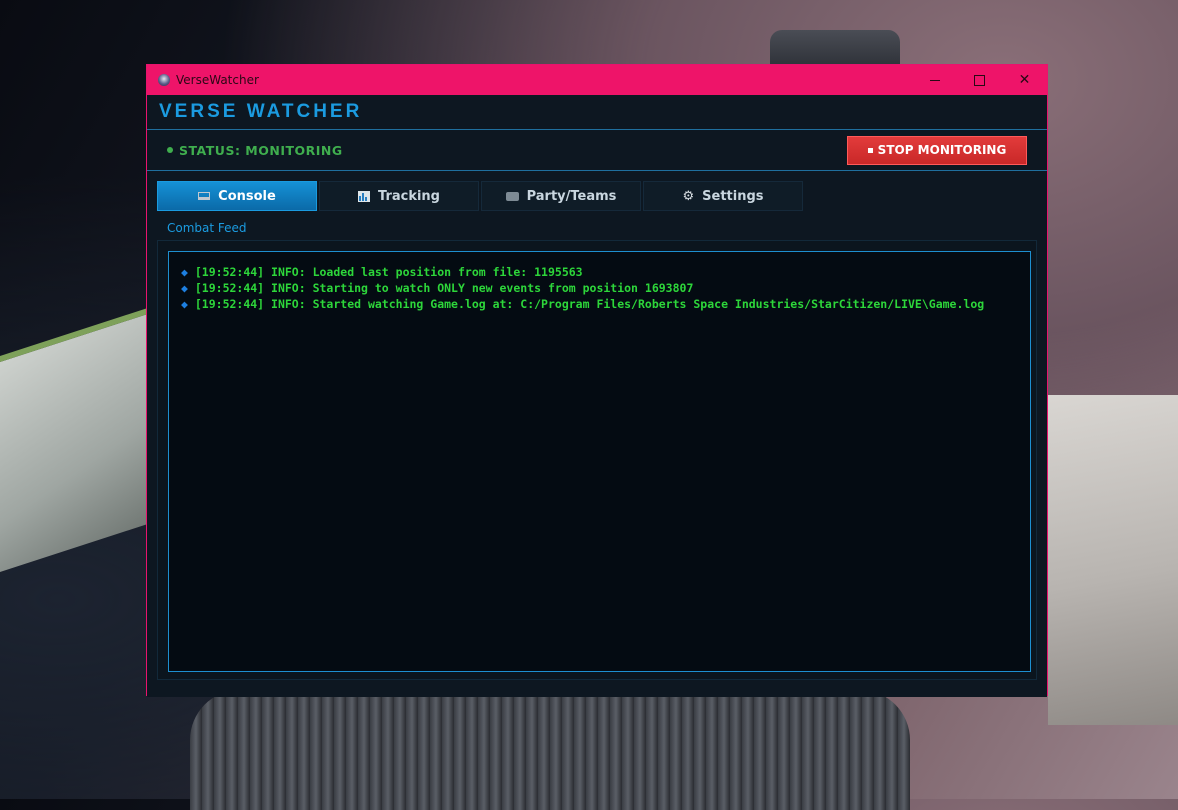  I want to click on close-button: ✕, so click(1024, 80).